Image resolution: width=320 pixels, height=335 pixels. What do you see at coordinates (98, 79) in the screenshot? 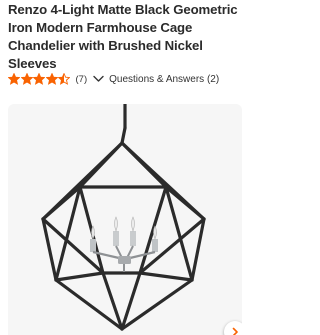
I see `chevron-down-icon` at bounding box center [98, 79].